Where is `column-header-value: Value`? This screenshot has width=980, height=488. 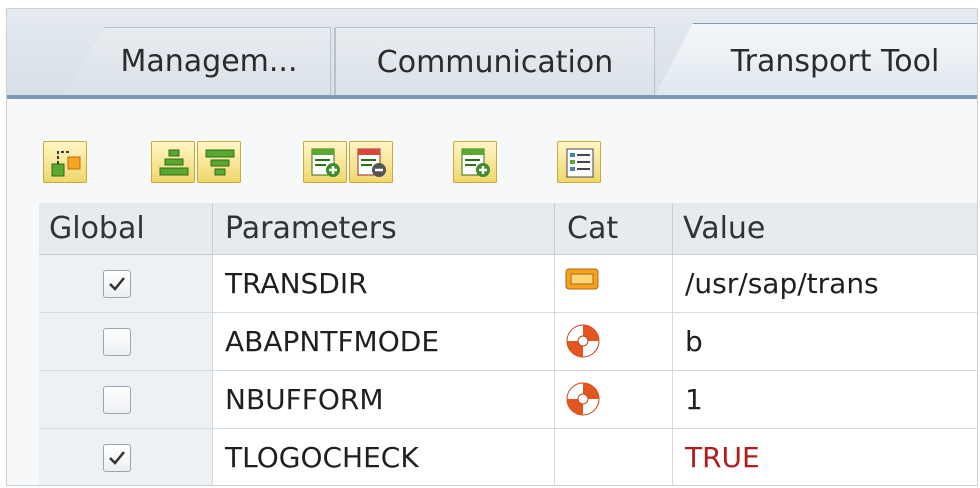 column-header-value: Value is located at coordinates (825, 229).